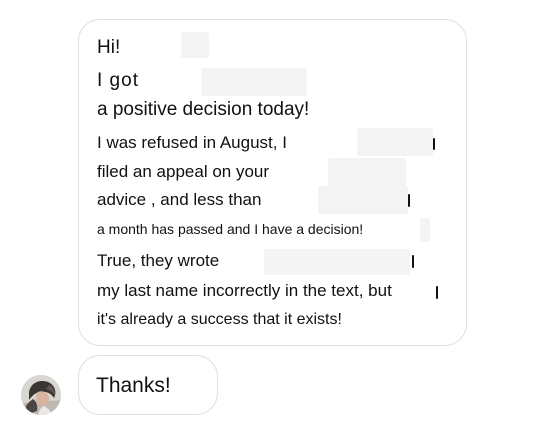  Describe the element at coordinates (179, 199) in the screenshot. I see `message-line: advice , and less than` at that location.